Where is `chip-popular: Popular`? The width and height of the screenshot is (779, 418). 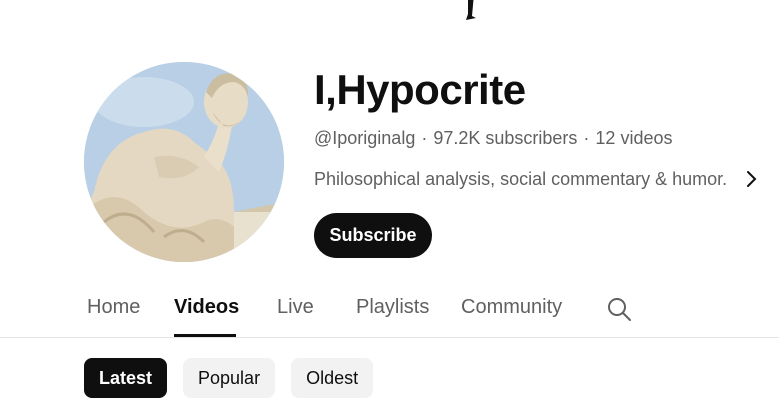
chip-popular: Popular is located at coordinates (229, 378).